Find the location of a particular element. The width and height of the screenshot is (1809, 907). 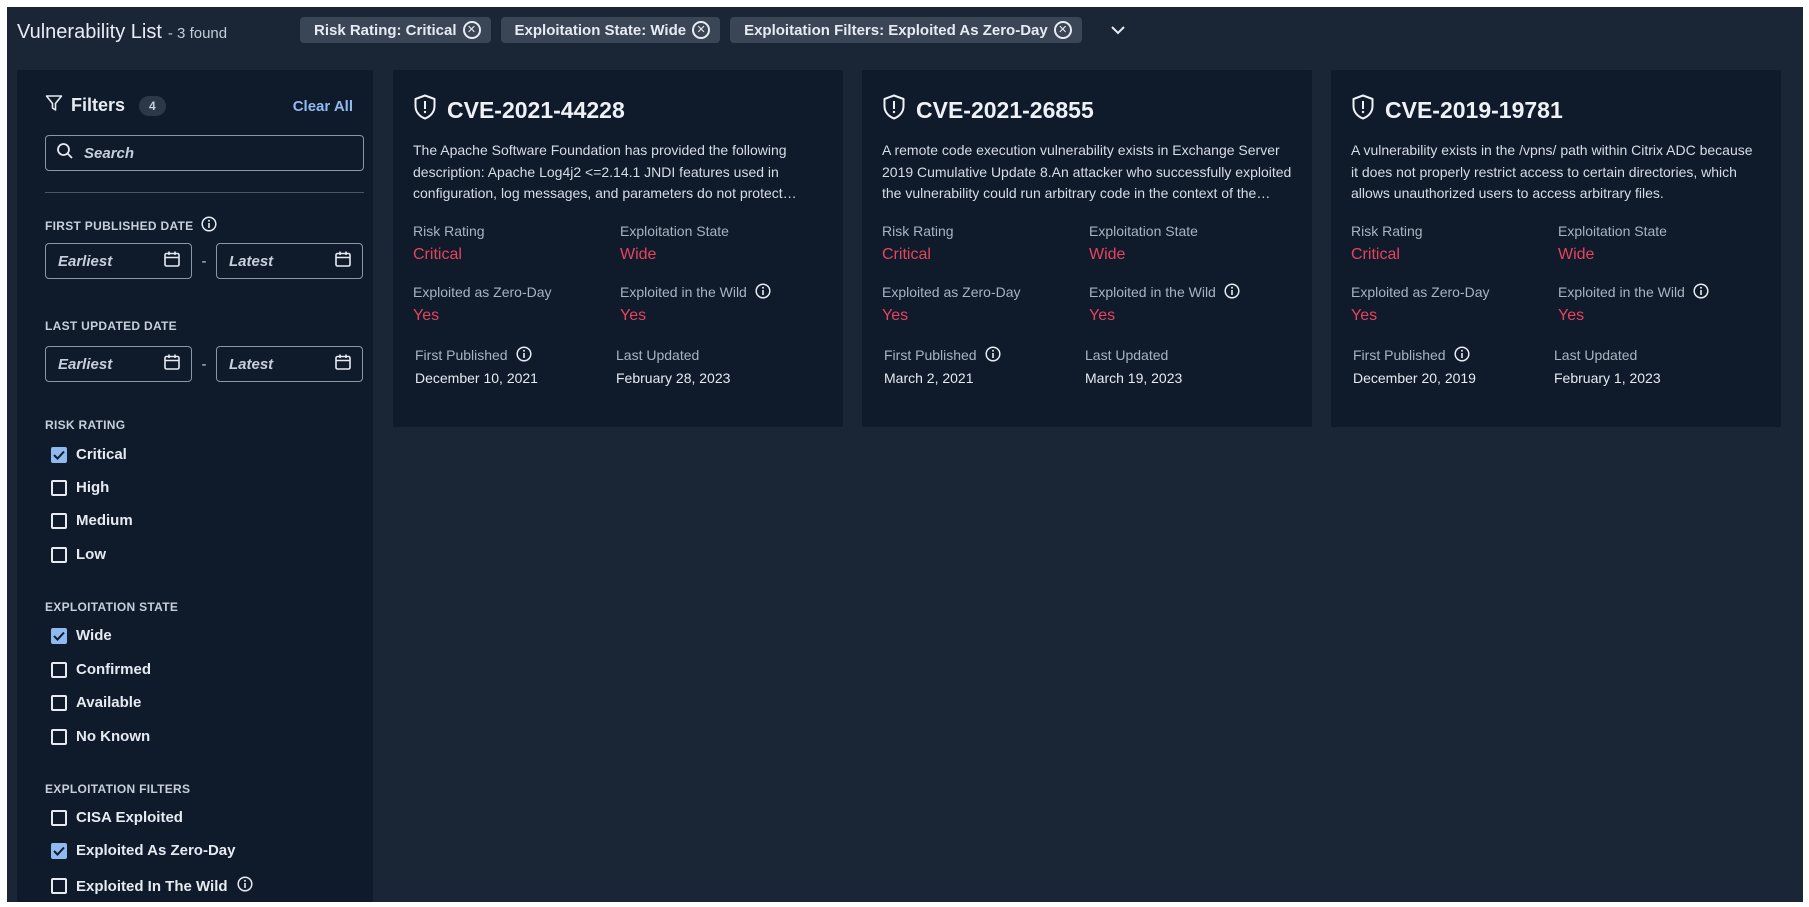

first-published-field: First Published March 2, 2021 is located at coordinates (942, 365).